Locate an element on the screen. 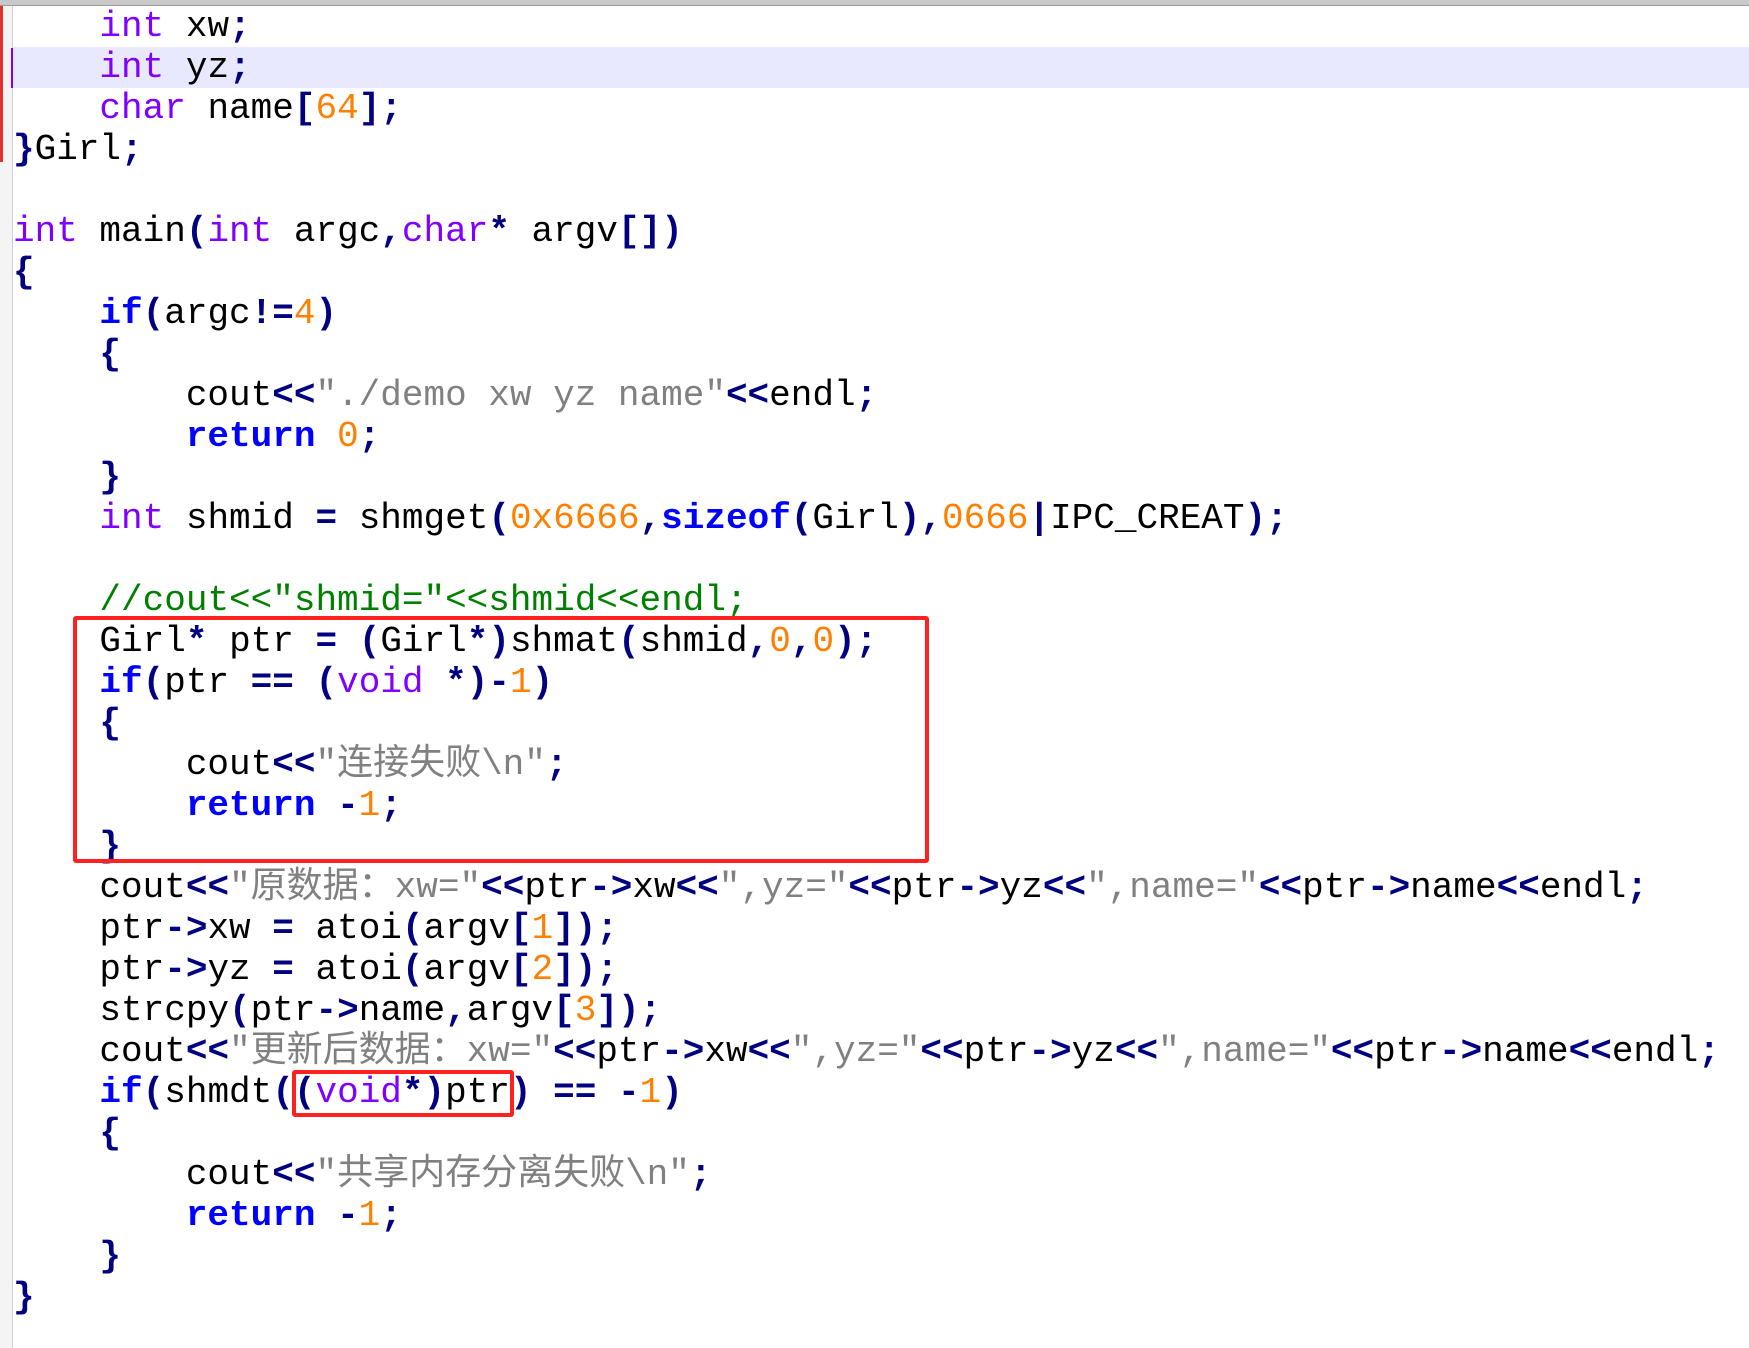 The height and width of the screenshot is (1348, 1749). string-token: "更新后数据：xw=" is located at coordinates (391, 1051).